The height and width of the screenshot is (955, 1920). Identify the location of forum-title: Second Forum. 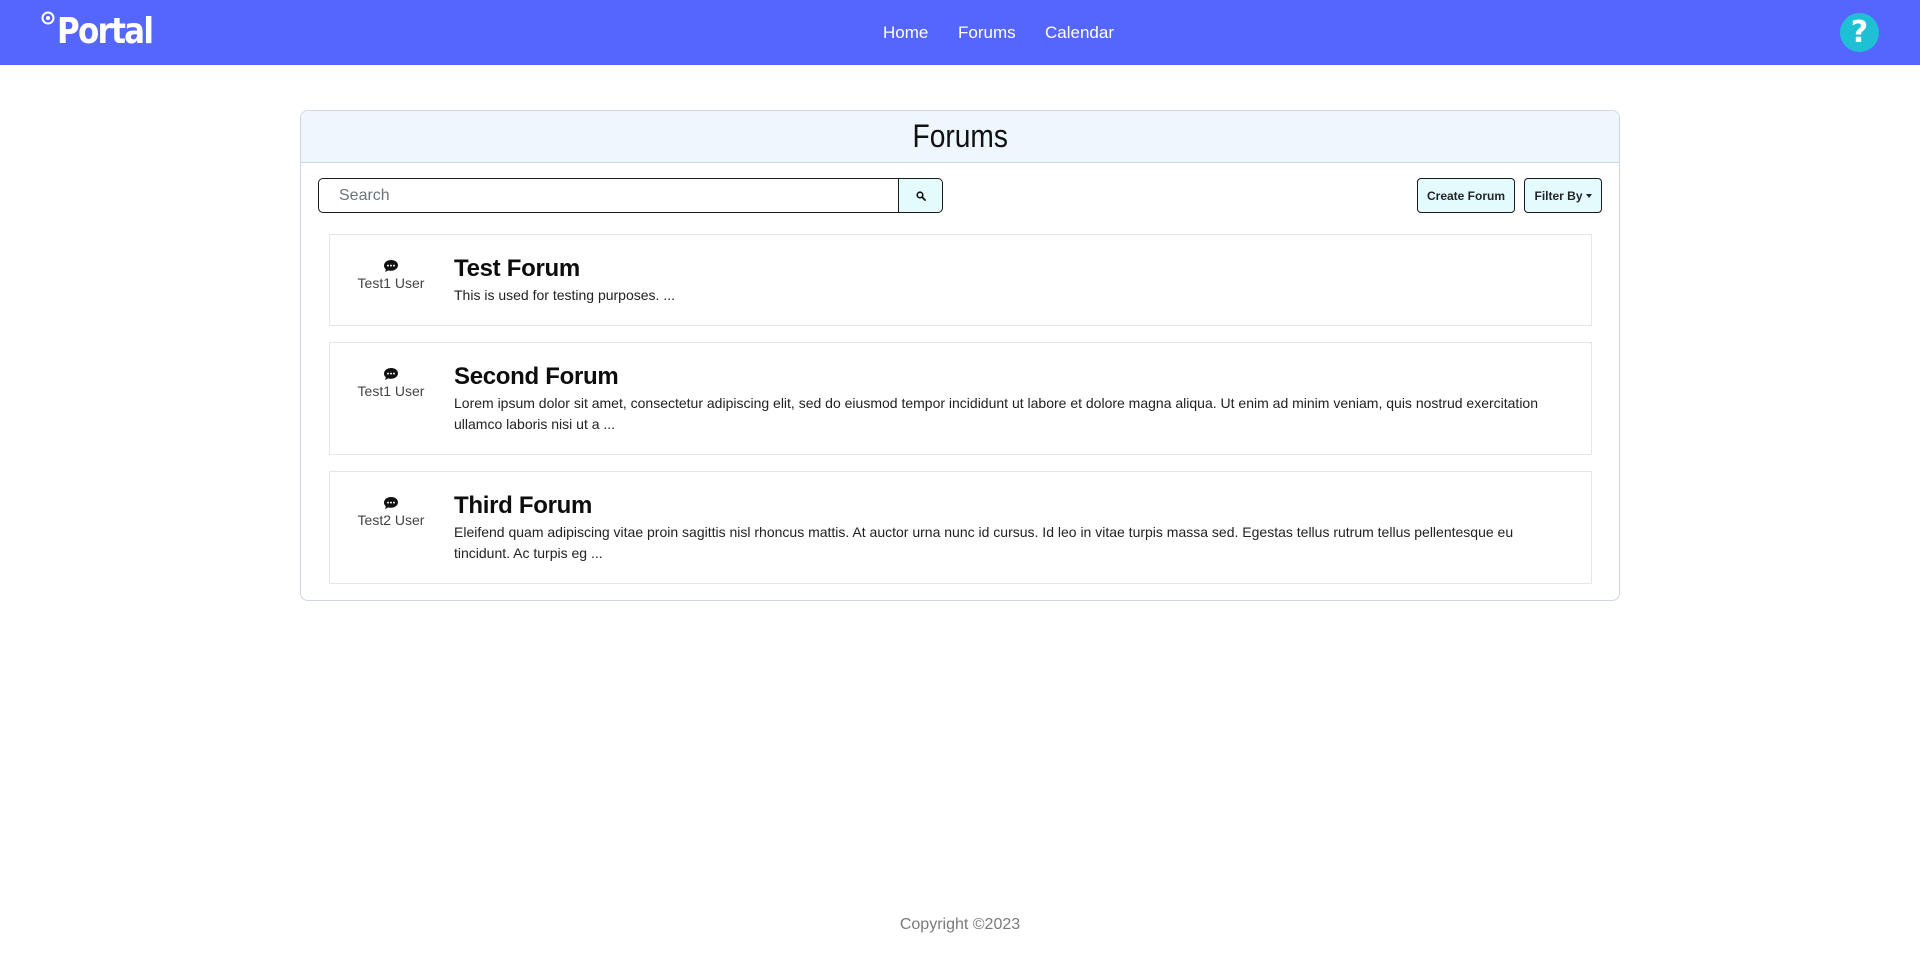
(1002, 377).